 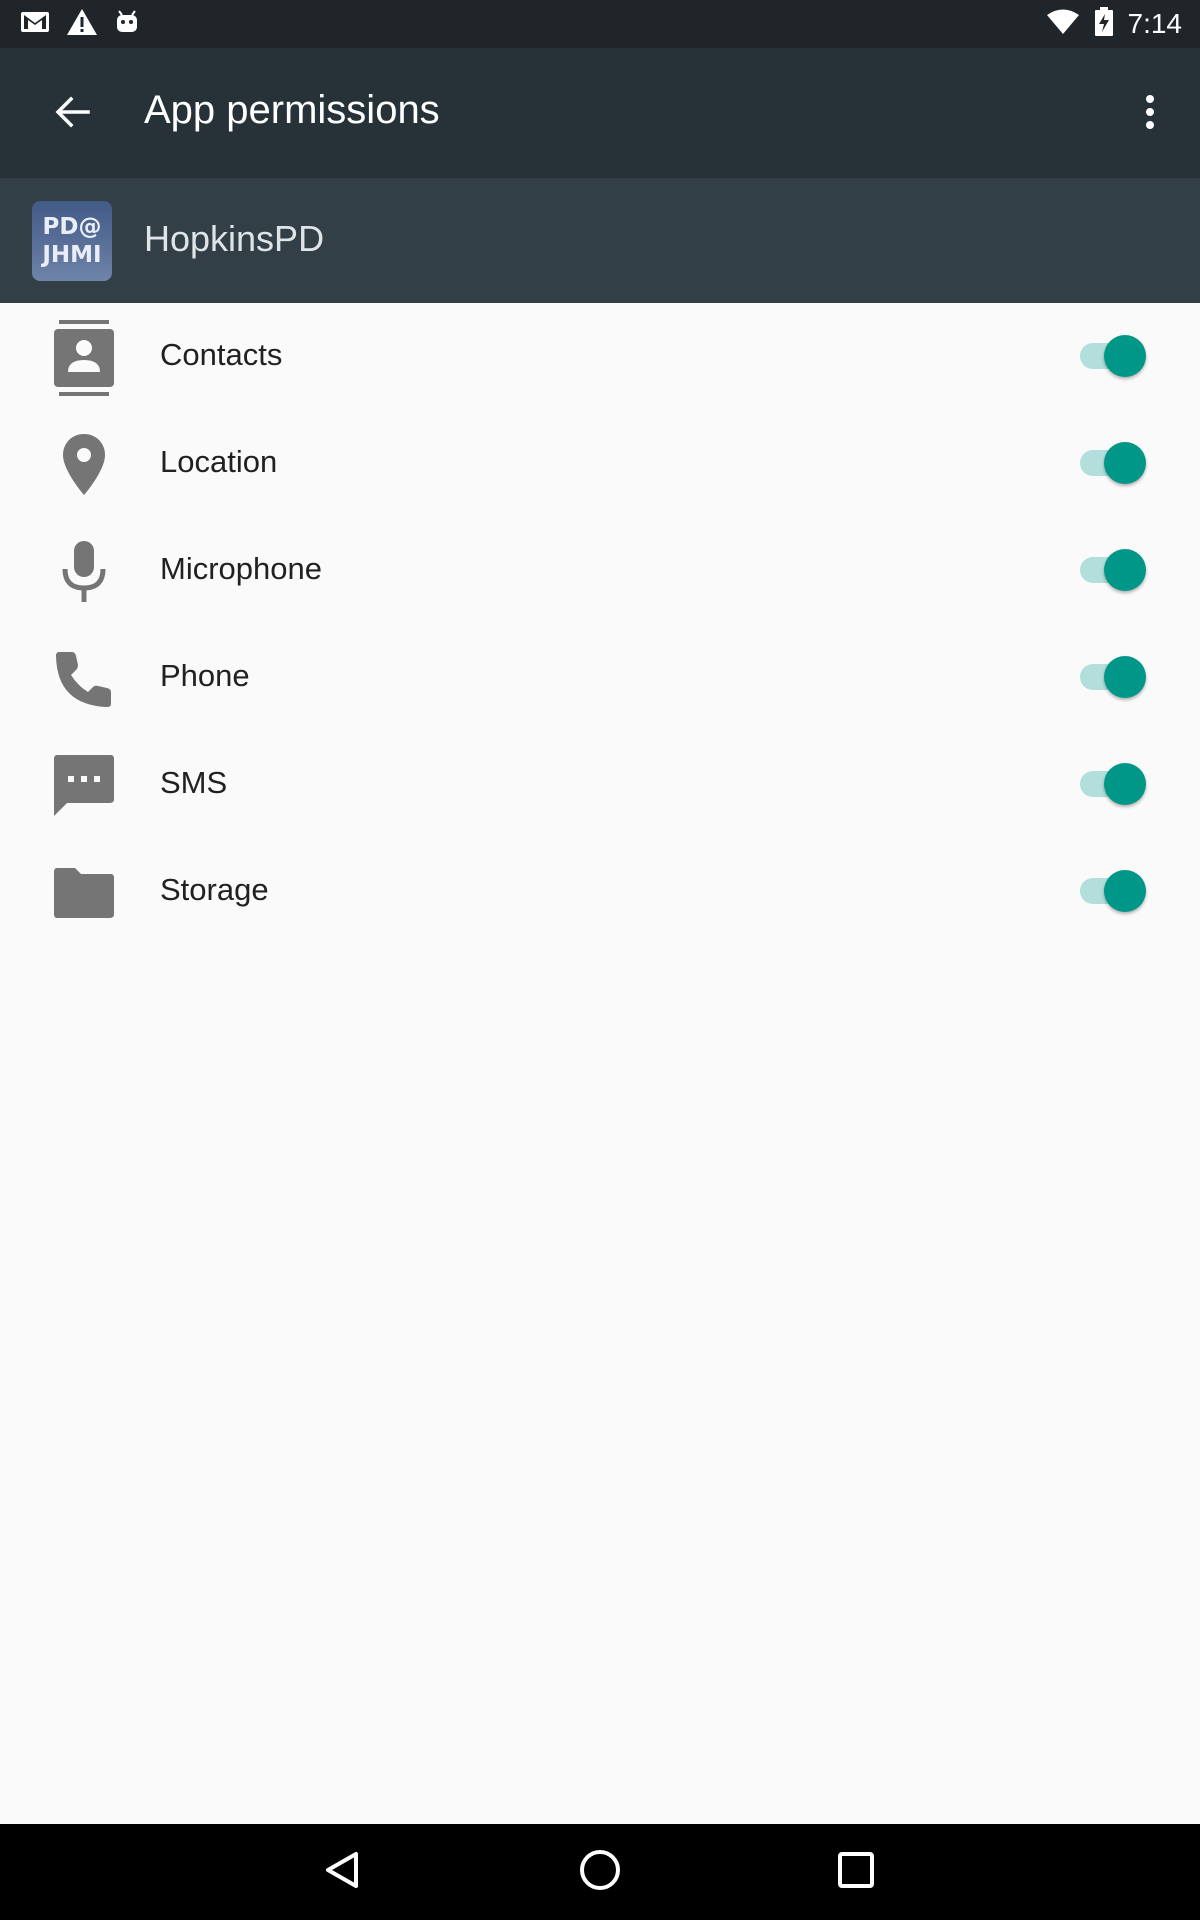 What do you see at coordinates (241, 568) in the screenshot?
I see `permission-label: Microphone` at bounding box center [241, 568].